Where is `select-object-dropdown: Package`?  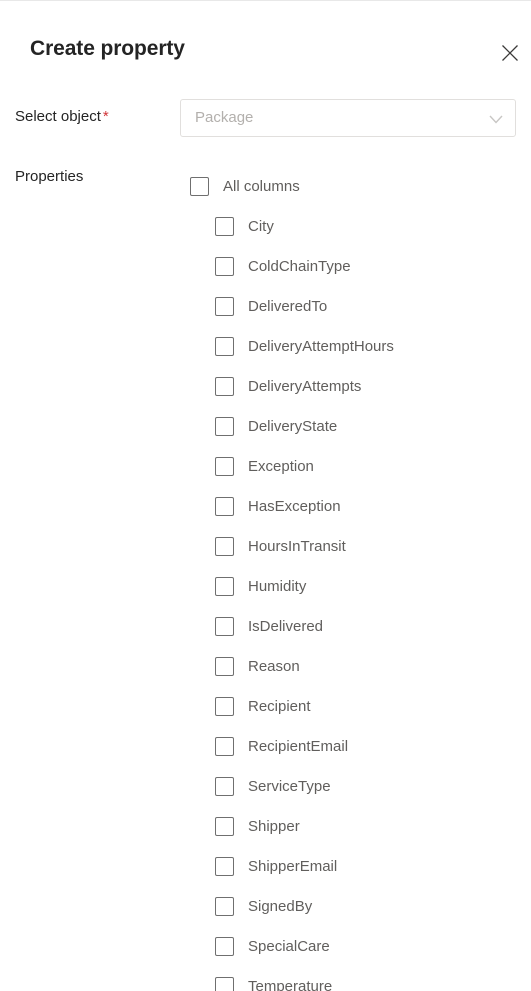
select-object-dropdown: Package is located at coordinates (348, 118).